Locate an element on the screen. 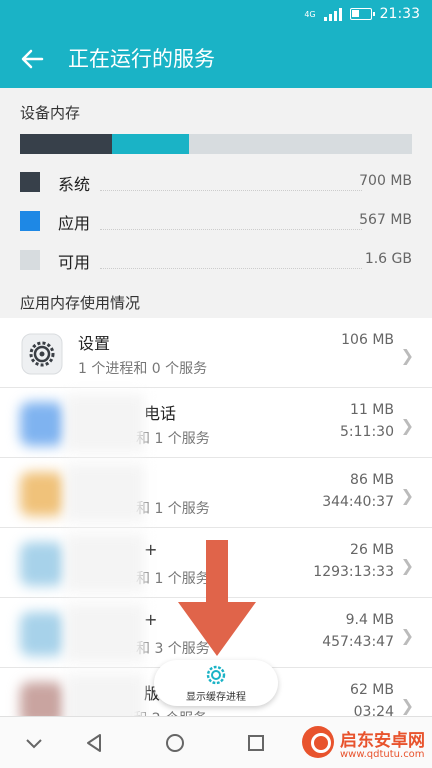  memory-section-title: 设备内存 is located at coordinates (50, 113).